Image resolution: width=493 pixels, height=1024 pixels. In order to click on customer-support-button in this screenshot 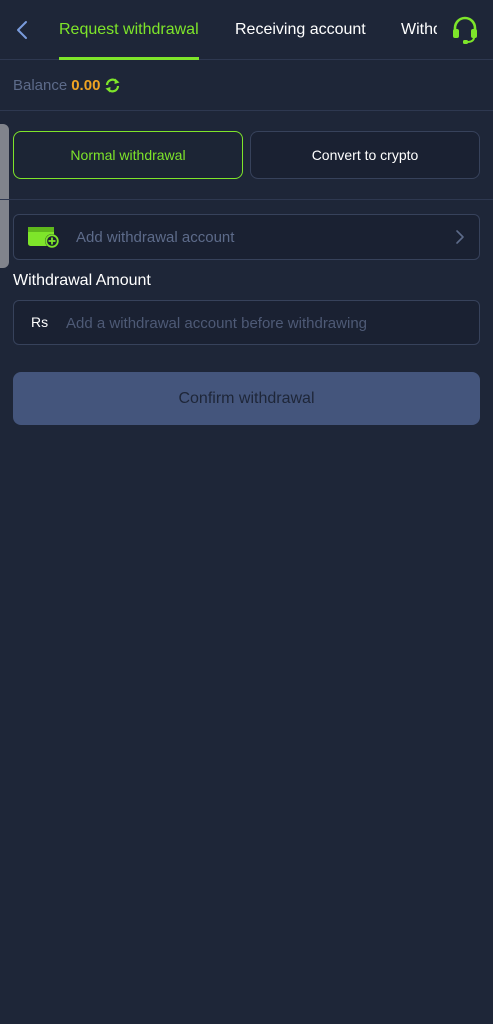, I will do `click(465, 30)`.